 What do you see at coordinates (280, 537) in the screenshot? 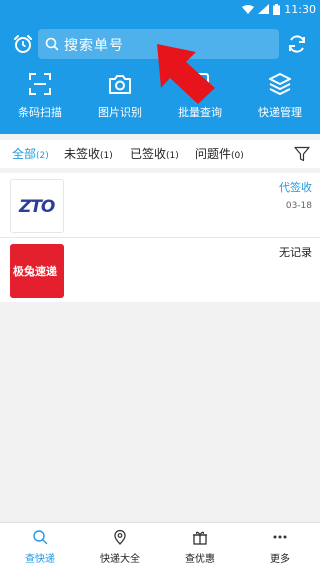
I see `more-icon` at bounding box center [280, 537].